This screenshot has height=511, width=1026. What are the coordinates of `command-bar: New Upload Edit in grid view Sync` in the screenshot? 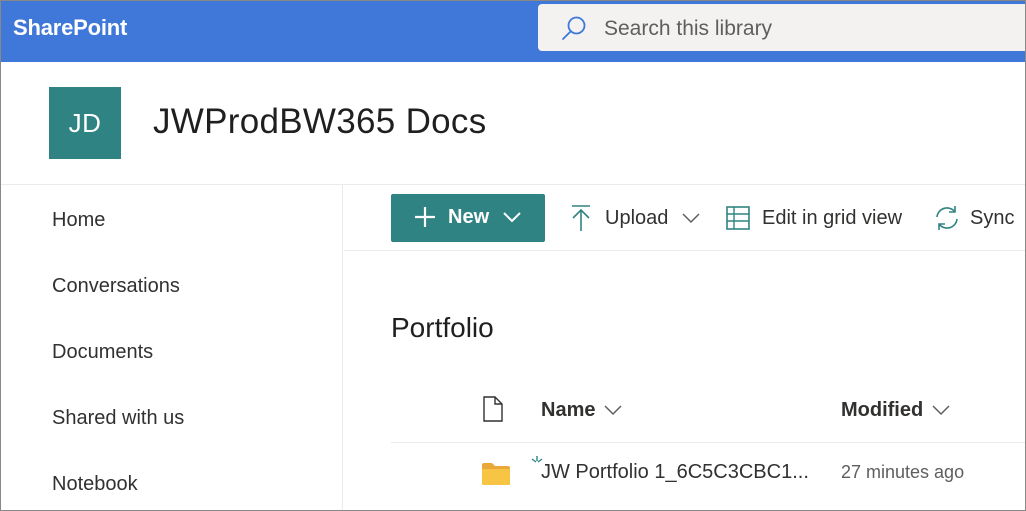 It's located at (684, 218).